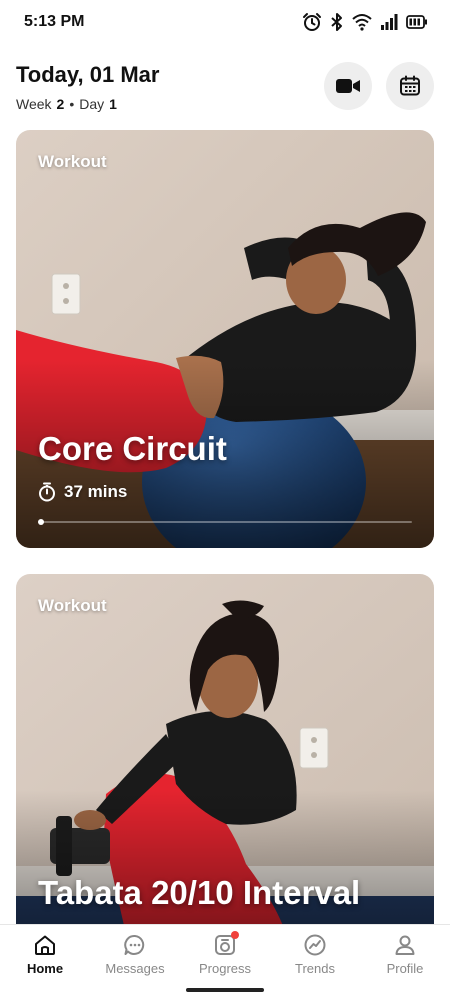 The height and width of the screenshot is (1001, 450). What do you see at coordinates (405, 945) in the screenshot?
I see `profile-icon` at bounding box center [405, 945].